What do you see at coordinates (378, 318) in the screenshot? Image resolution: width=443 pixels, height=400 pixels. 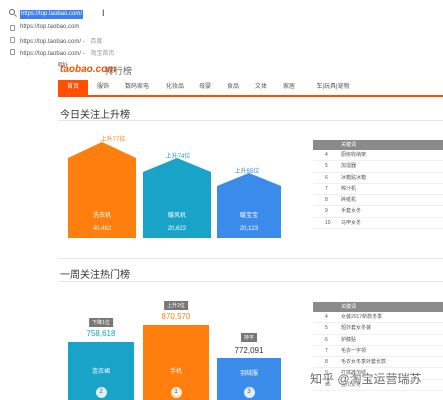 I see `table-row: 4 女装2017新款冬季` at bounding box center [378, 318].